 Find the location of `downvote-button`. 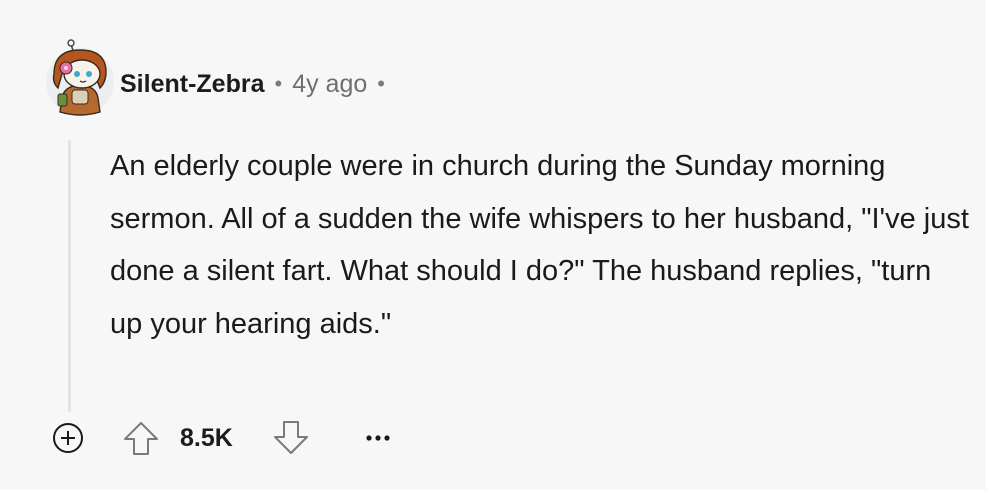

downvote-button is located at coordinates (291, 438).